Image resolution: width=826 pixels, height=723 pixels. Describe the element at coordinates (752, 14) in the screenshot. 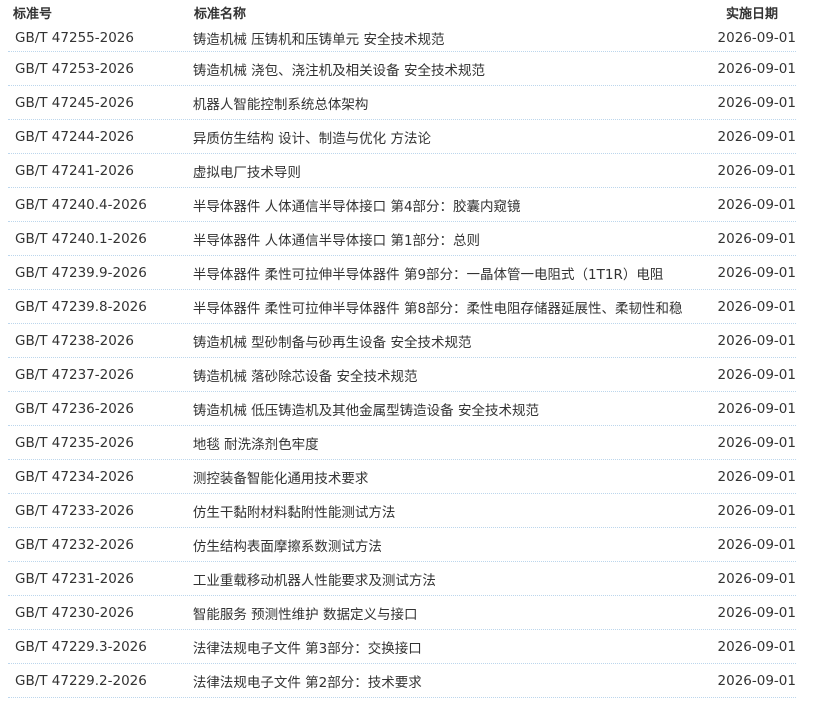

I see `header-implementation-date: 实施日期` at that location.